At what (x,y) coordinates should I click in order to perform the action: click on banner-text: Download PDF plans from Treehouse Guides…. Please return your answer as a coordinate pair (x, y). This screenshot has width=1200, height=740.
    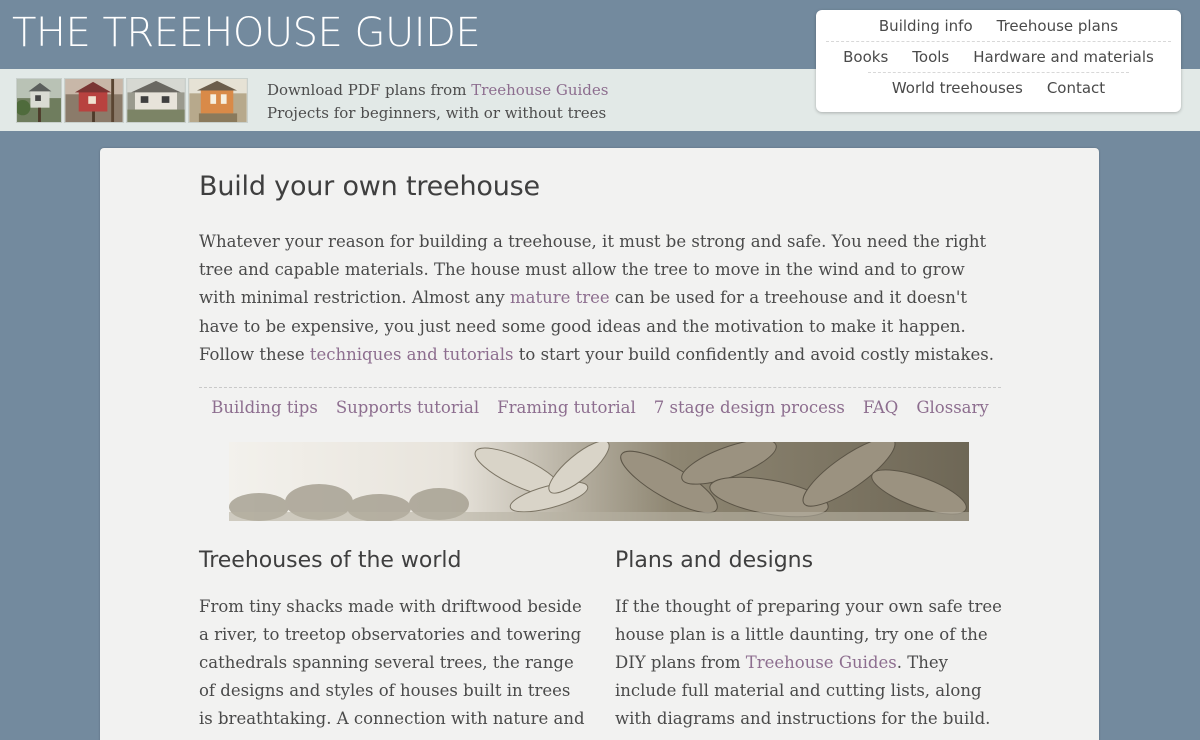
    Looking at the image, I should click on (437, 102).